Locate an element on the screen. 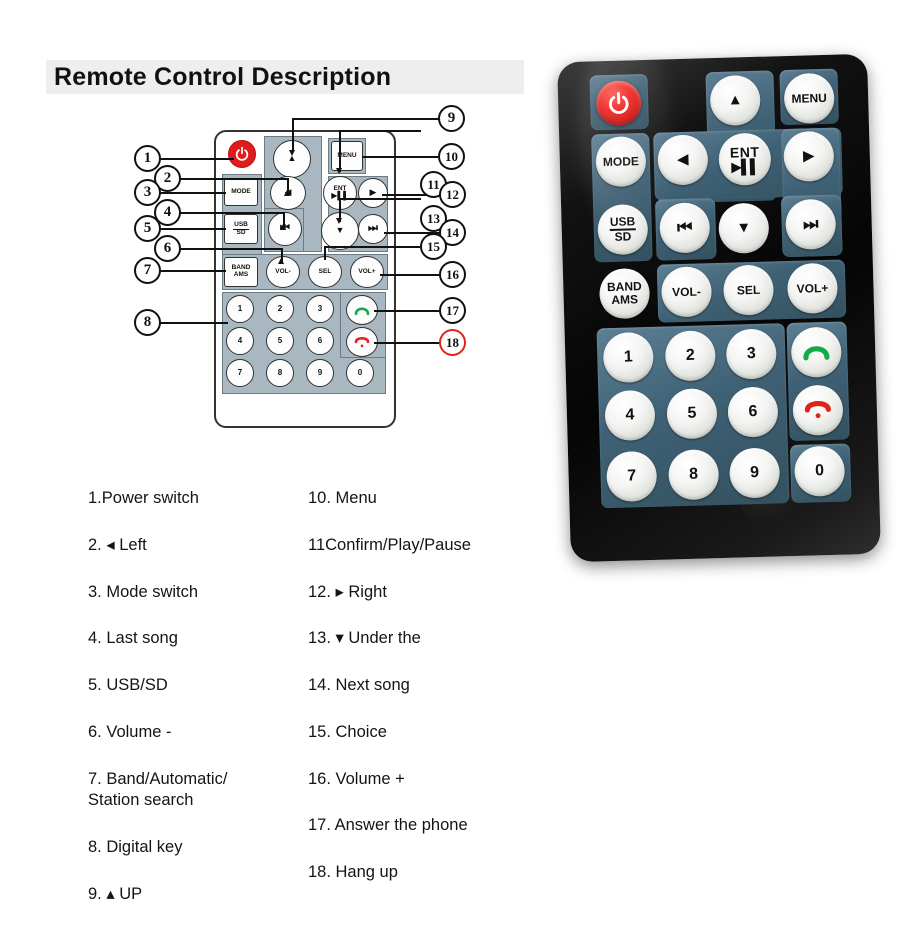  next-track-icon: ⏭ is located at coordinates (373, 229).